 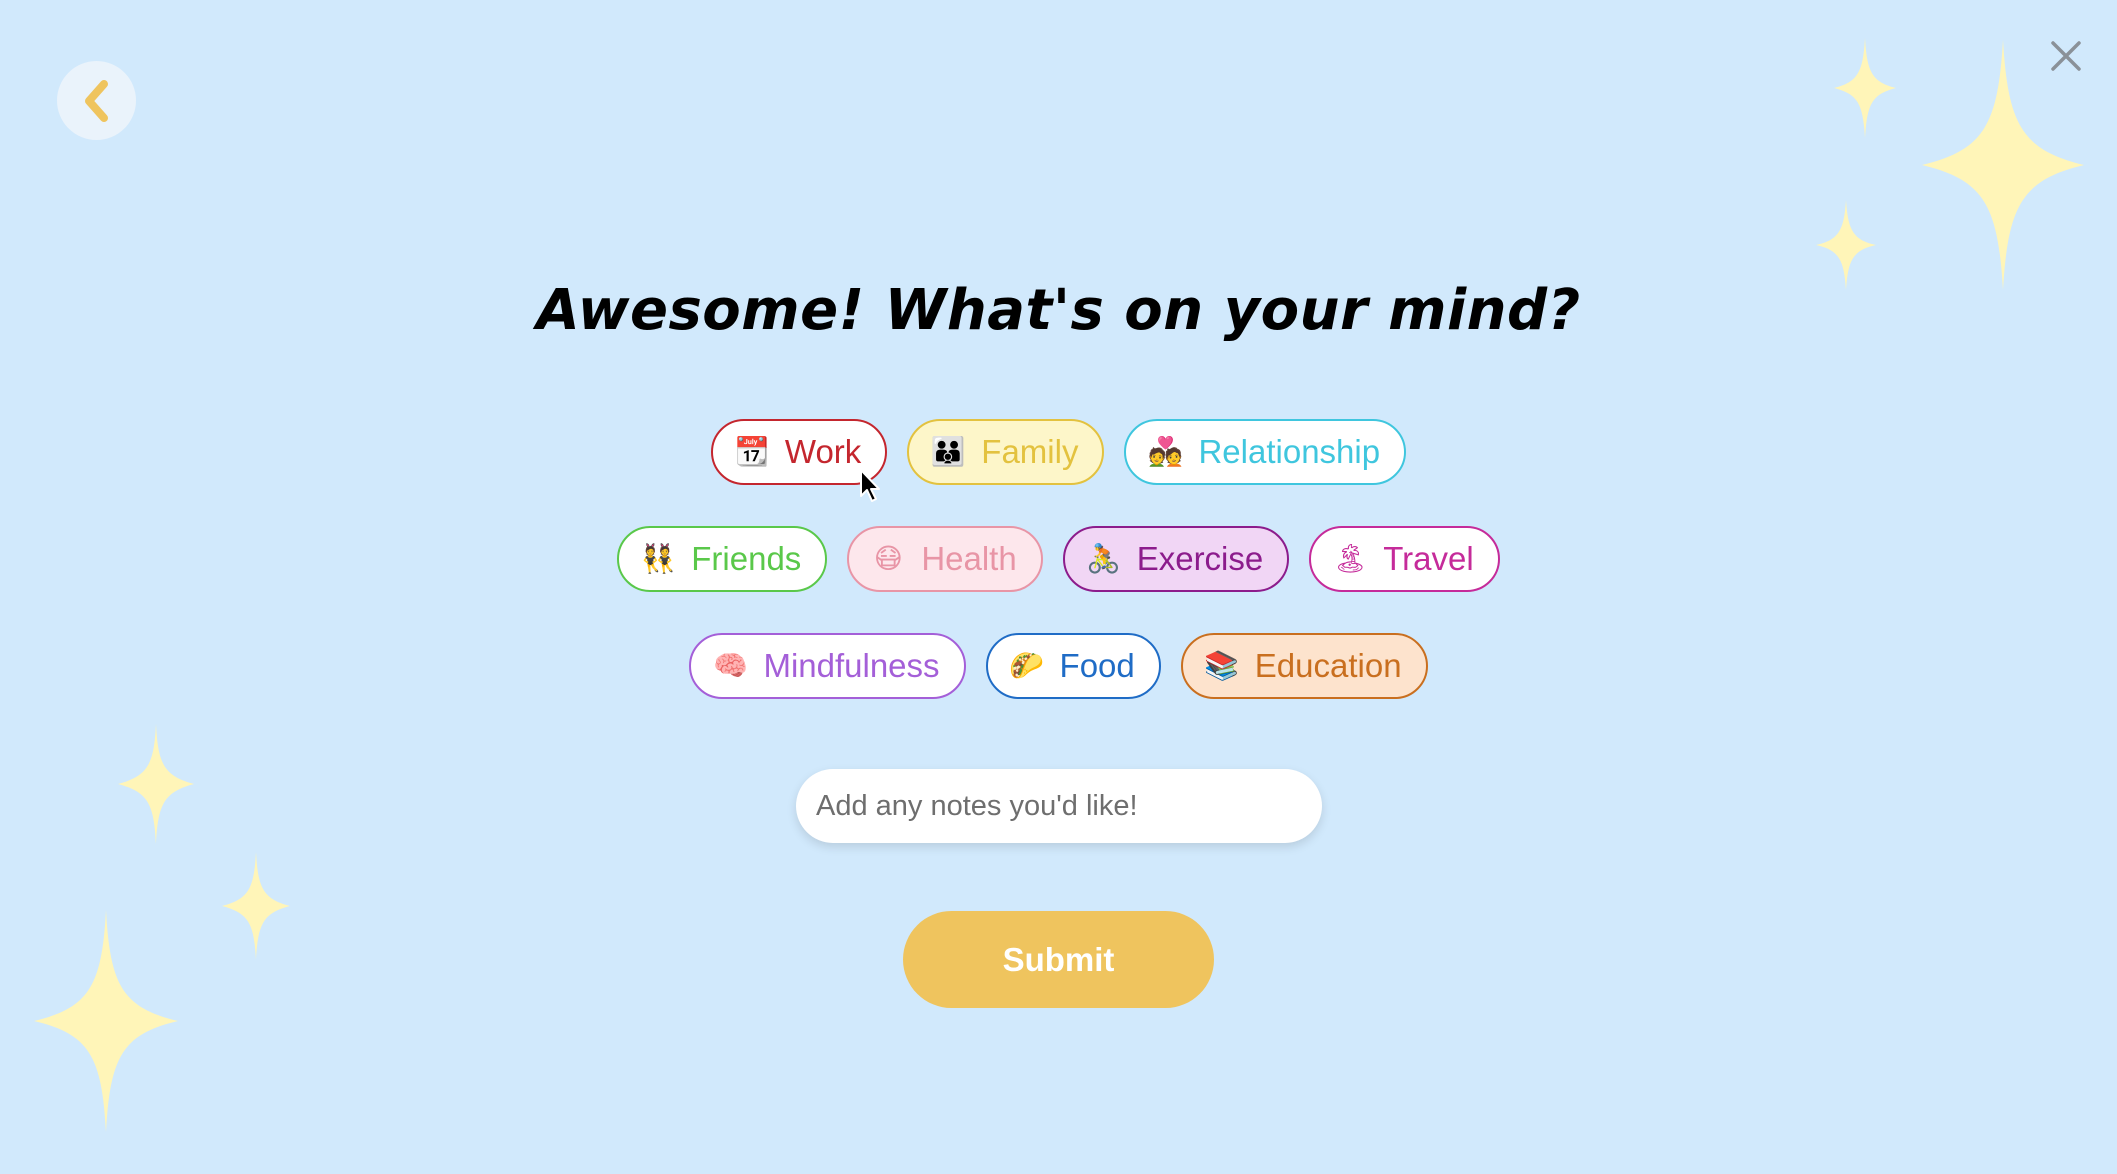 What do you see at coordinates (752, 451) in the screenshot?
I see `calendar-icon: 📆` at bounding box center [752, 451].